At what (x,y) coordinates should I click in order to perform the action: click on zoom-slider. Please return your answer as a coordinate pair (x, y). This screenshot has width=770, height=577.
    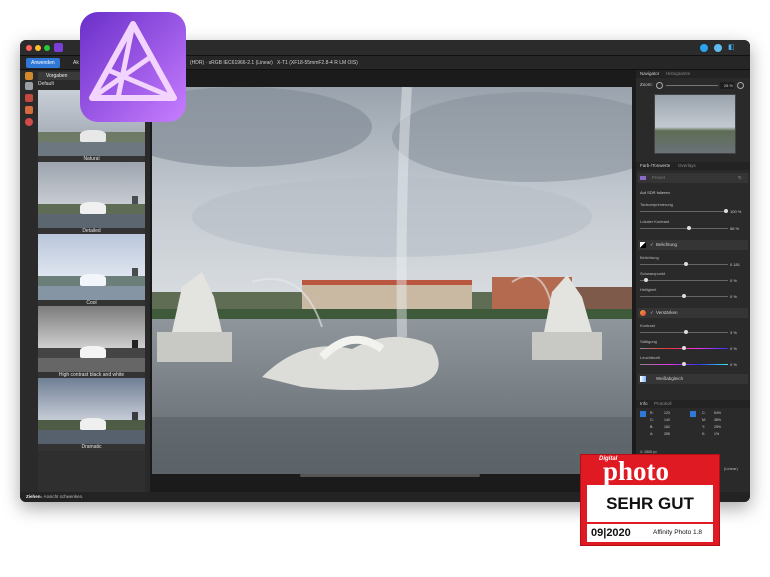
    Looking at the image, I should click on (692, 85).